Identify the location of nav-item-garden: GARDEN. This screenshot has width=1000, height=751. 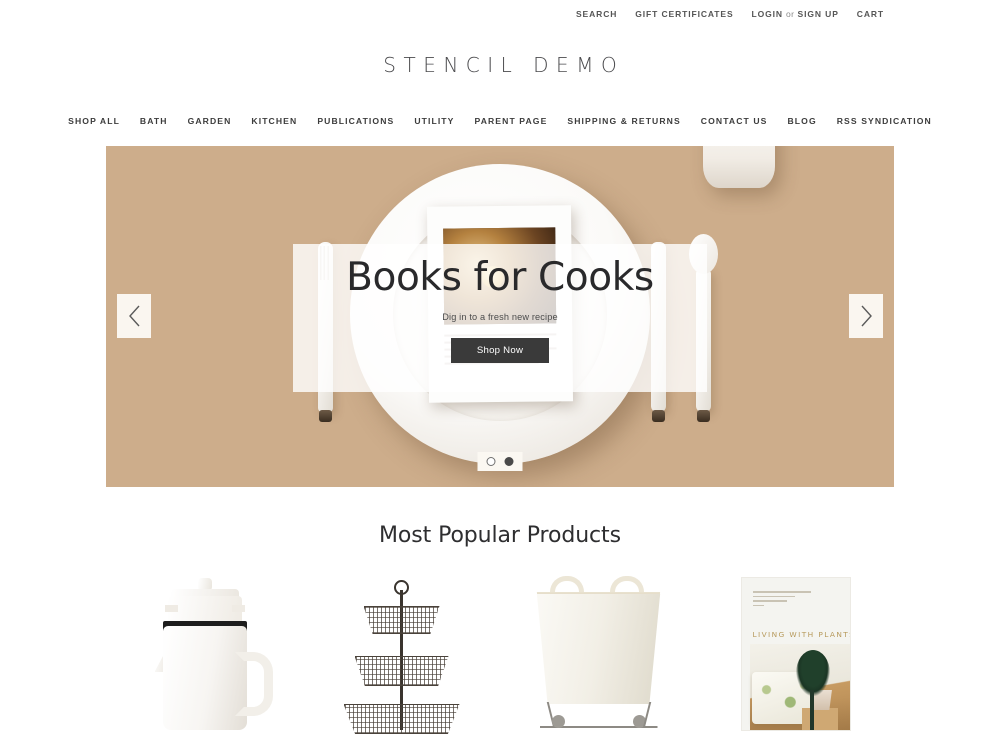
(210, 121).